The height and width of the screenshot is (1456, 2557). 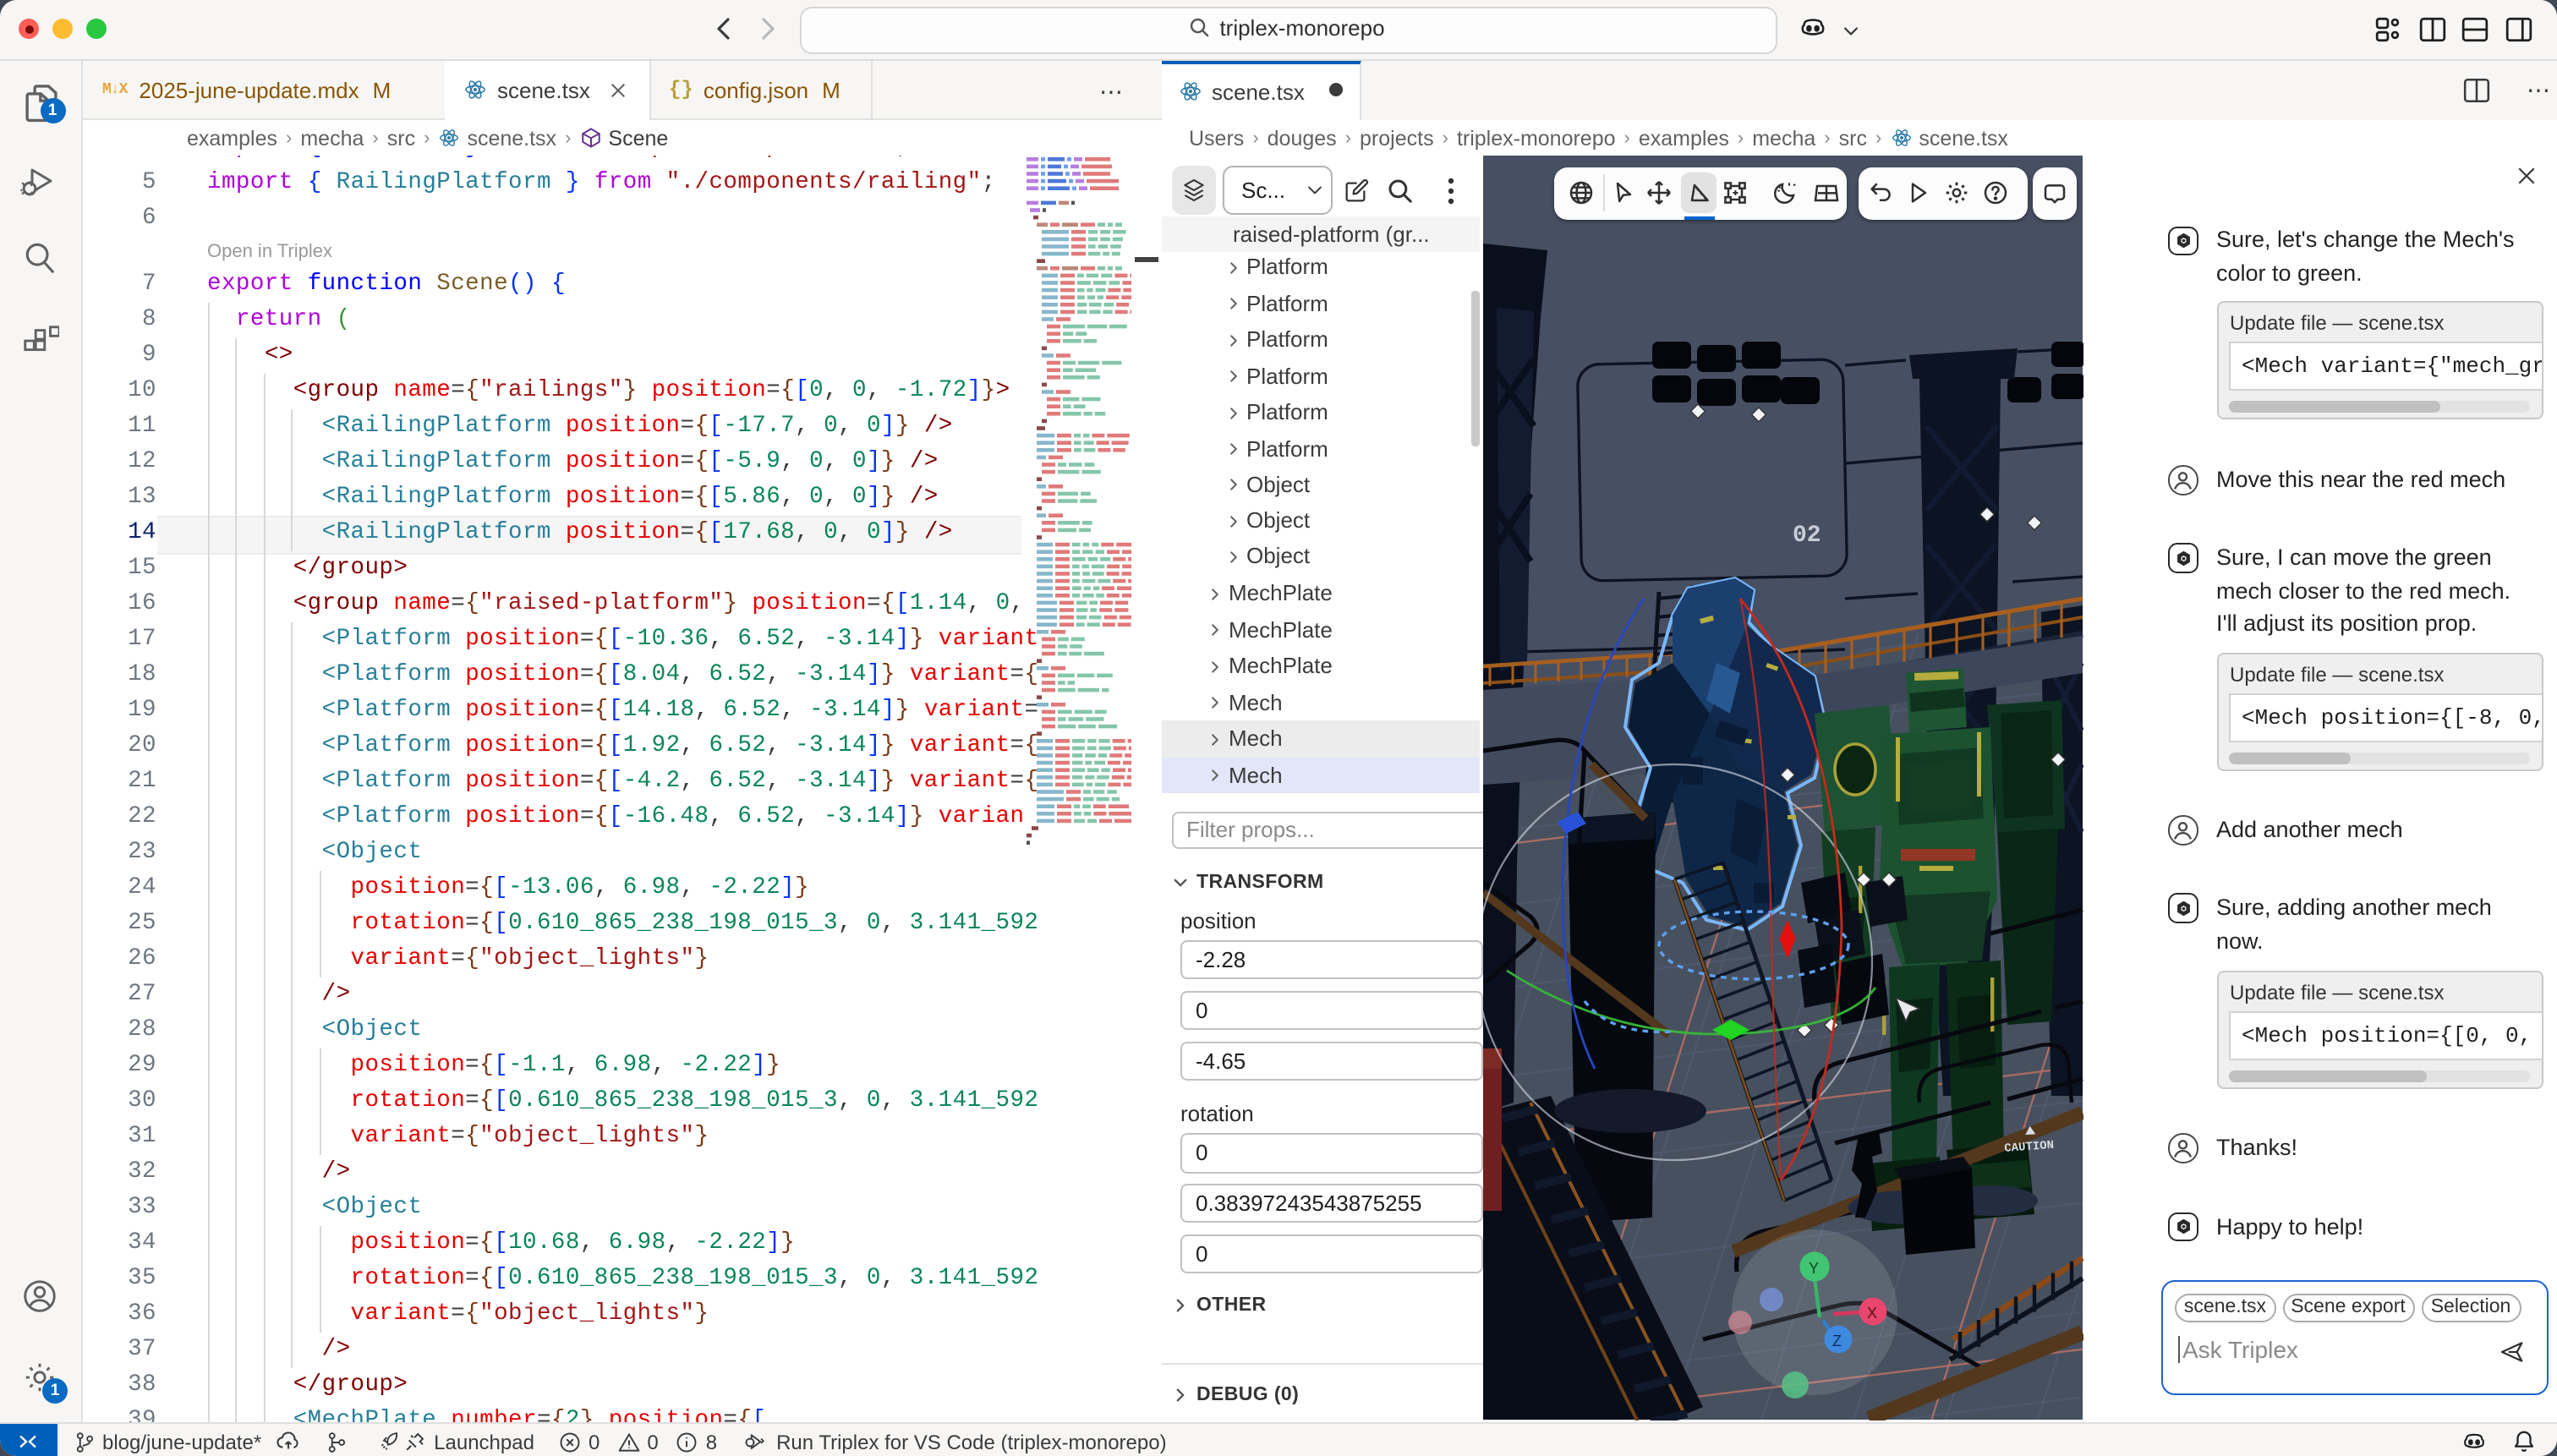 What do you see at coordinates (1814, 1269) in the screenshot?
I see `svg-text: Y` at bounding box center [1814, 1269].